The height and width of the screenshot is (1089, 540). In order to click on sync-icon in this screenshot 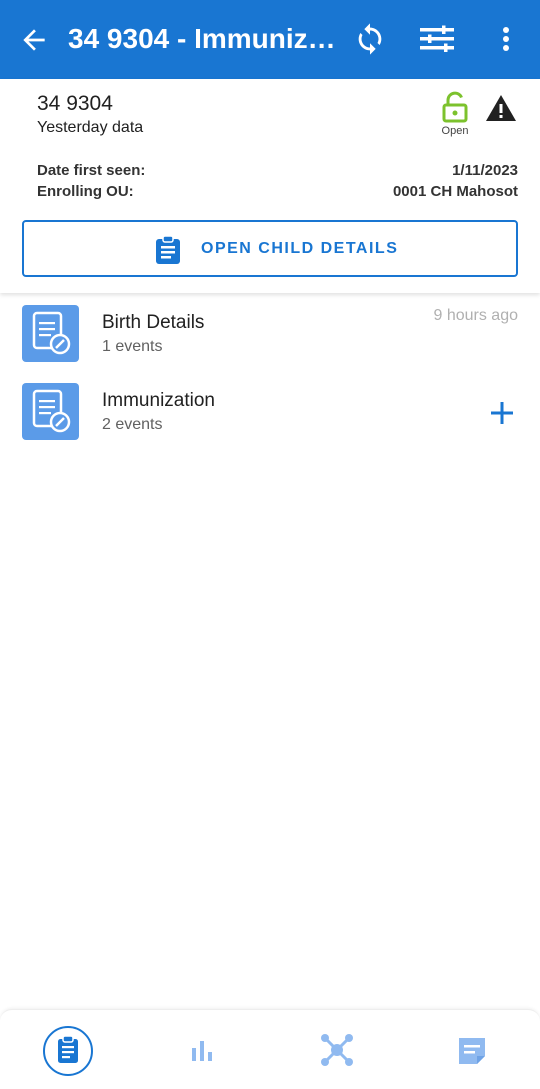, I will do `click(370, 39)`.